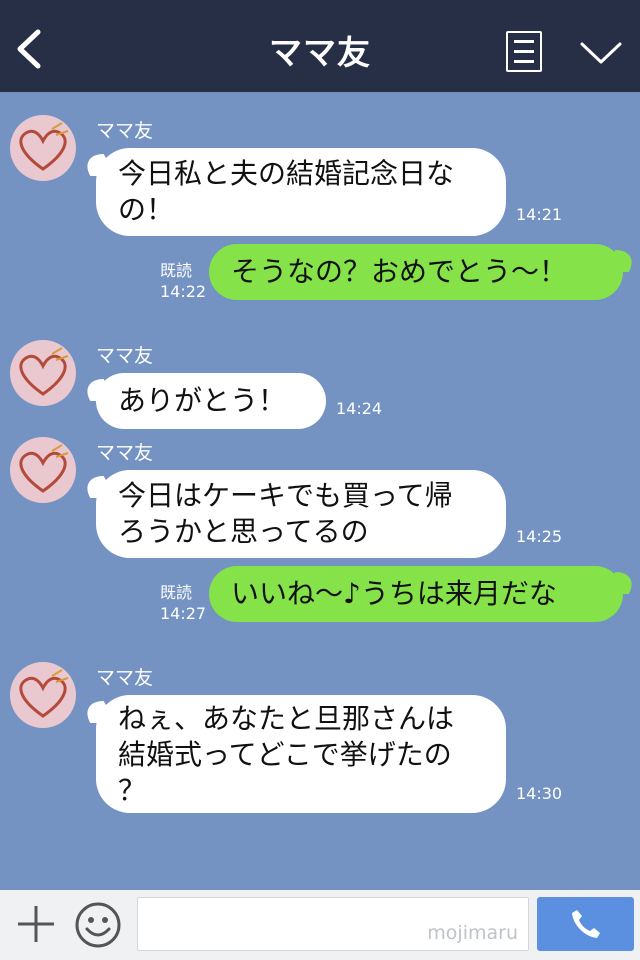  Describe the element at coordinates (472, 933) in the screenshot. I see `watermark: mojimaru` at that location.